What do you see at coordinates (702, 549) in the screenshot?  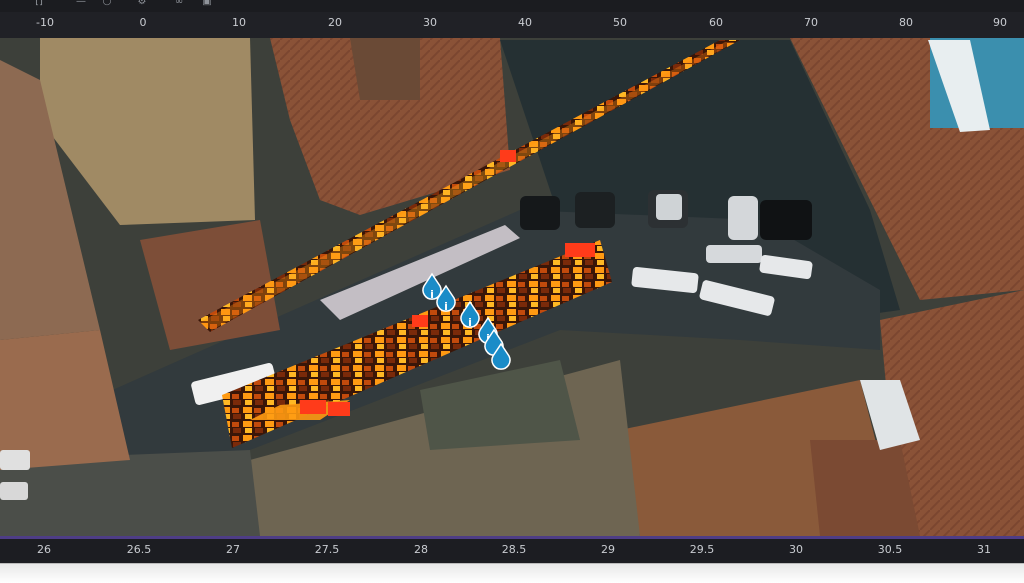 I see `bottom-ruler-tick: 29.5` at bounding box center [702, 549].